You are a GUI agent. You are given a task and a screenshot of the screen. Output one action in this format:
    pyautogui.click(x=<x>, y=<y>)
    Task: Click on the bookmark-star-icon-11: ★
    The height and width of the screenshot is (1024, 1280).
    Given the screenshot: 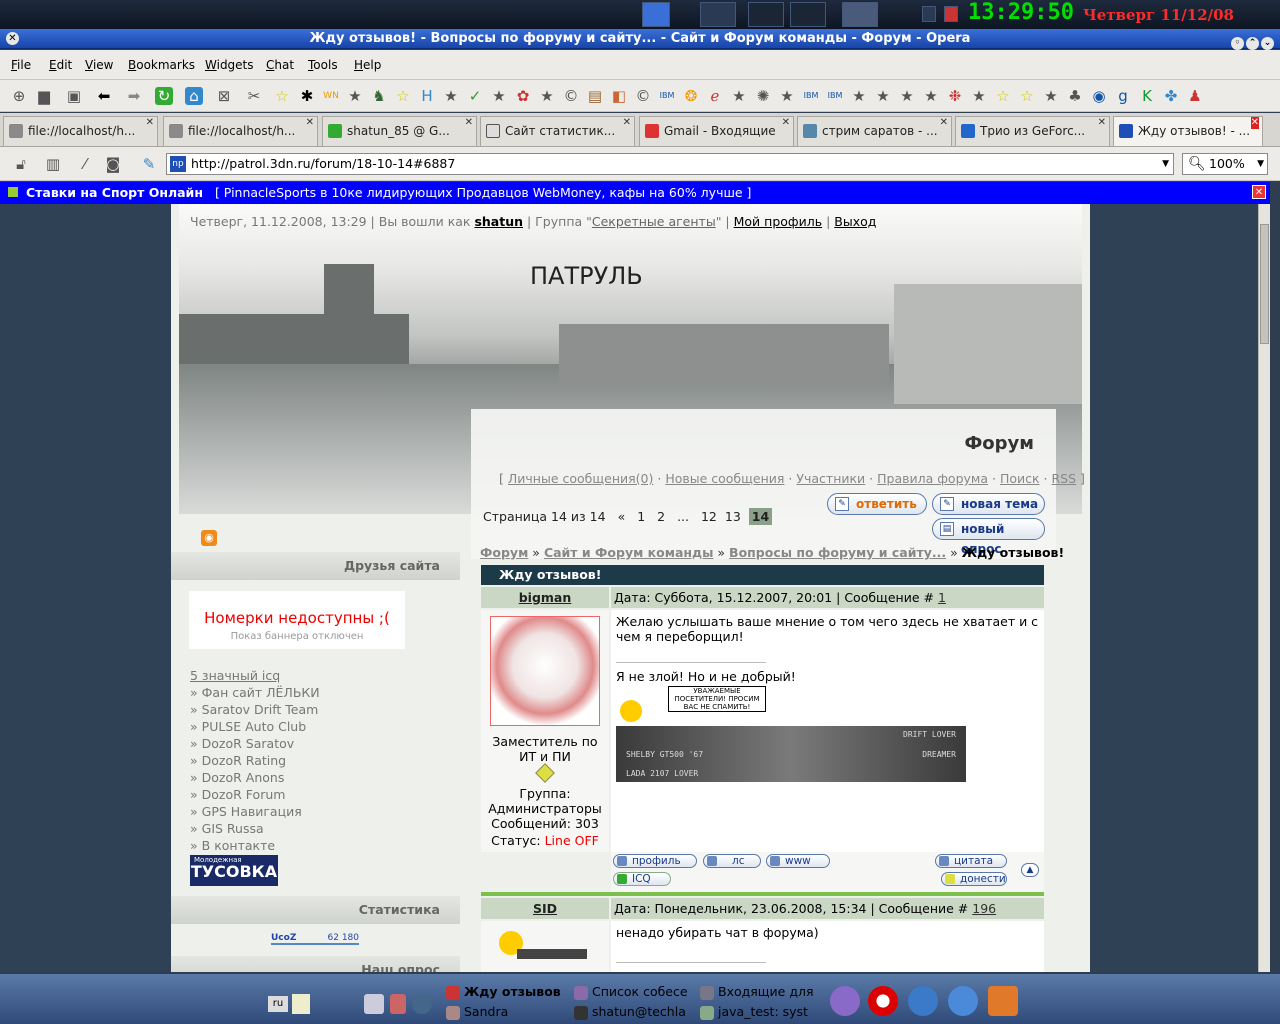 What is the action you would take?
    pyautogui.click(x=907, y=96)
    